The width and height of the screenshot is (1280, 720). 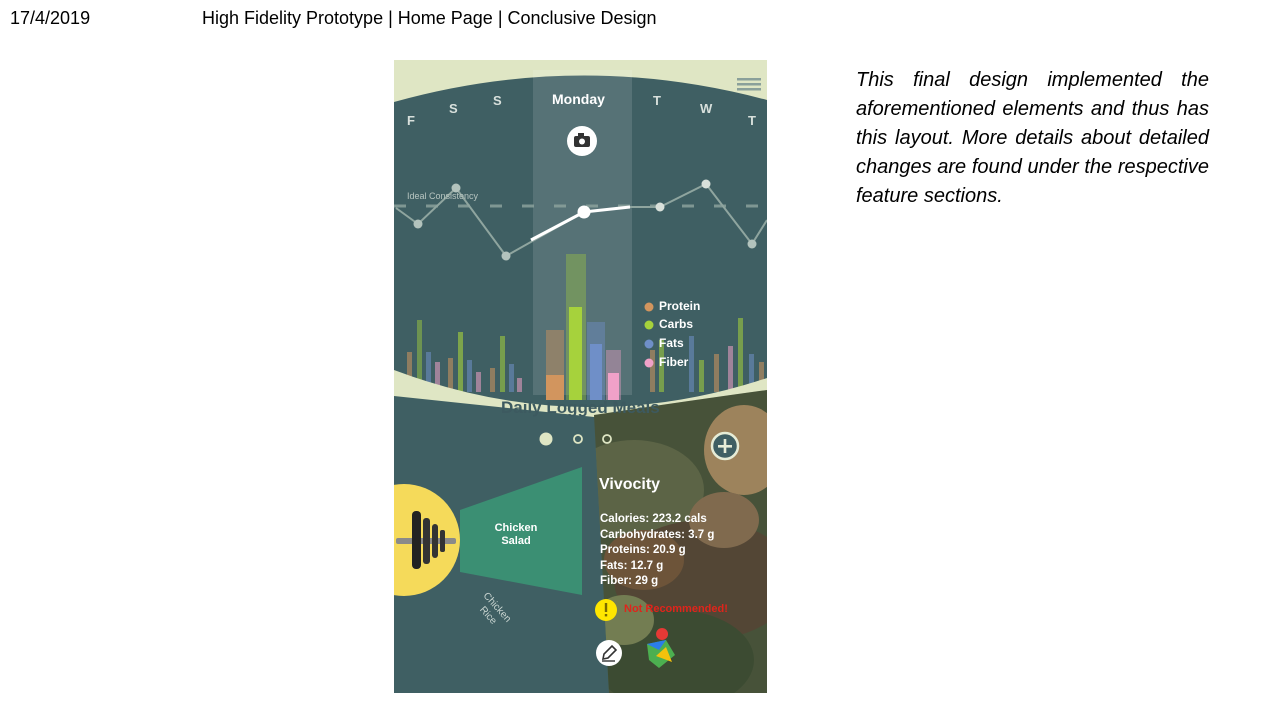 What do you see at coordinates (578, 99) in the screenshot?
I see `day-label-current: Monday` at bounding box center [578, 99].